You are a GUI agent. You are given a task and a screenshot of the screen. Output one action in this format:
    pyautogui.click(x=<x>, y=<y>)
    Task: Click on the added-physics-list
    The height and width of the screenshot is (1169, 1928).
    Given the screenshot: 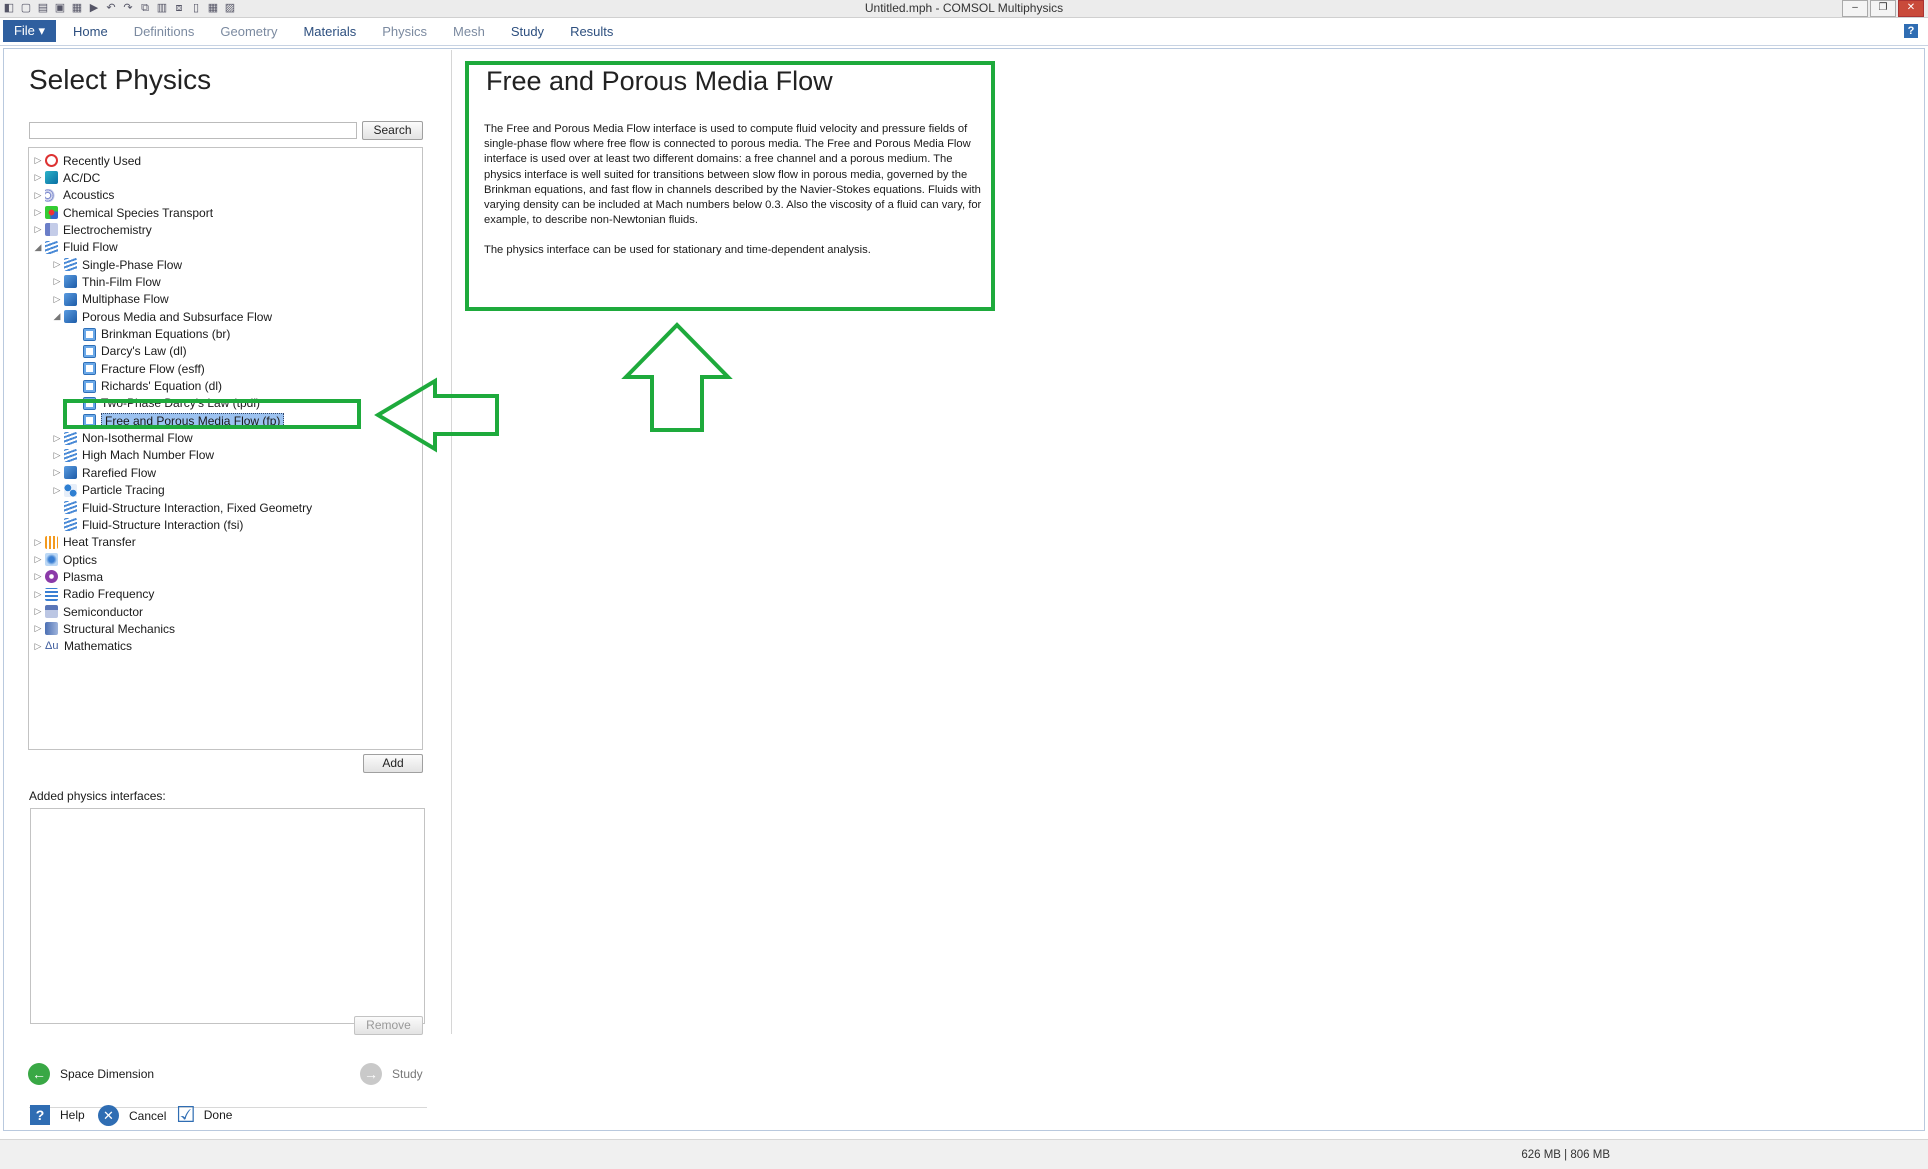 What is the action you would take?
    pyautogui.click(x=227, y=916)
    